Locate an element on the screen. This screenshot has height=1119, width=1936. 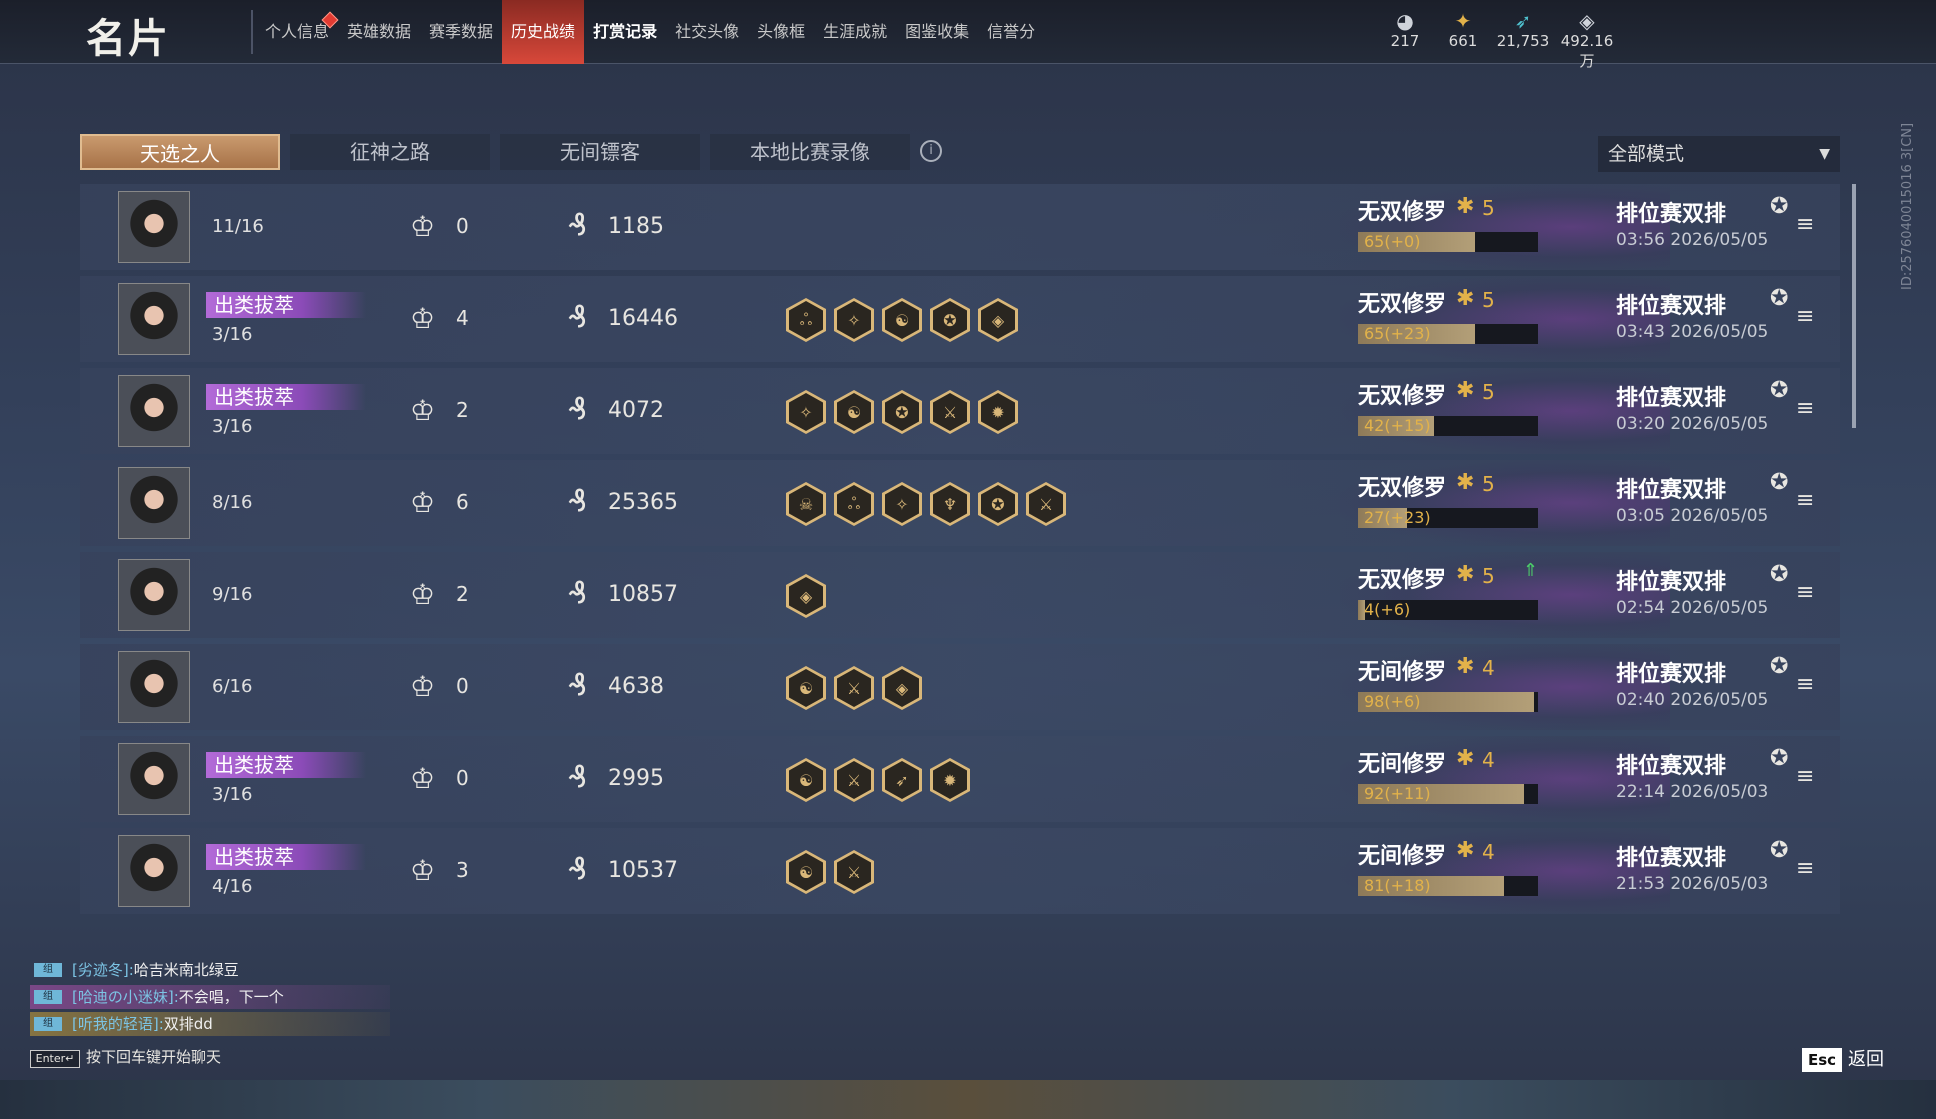
honor-title: 出类拔萃 is located at coordinates (286, 765).